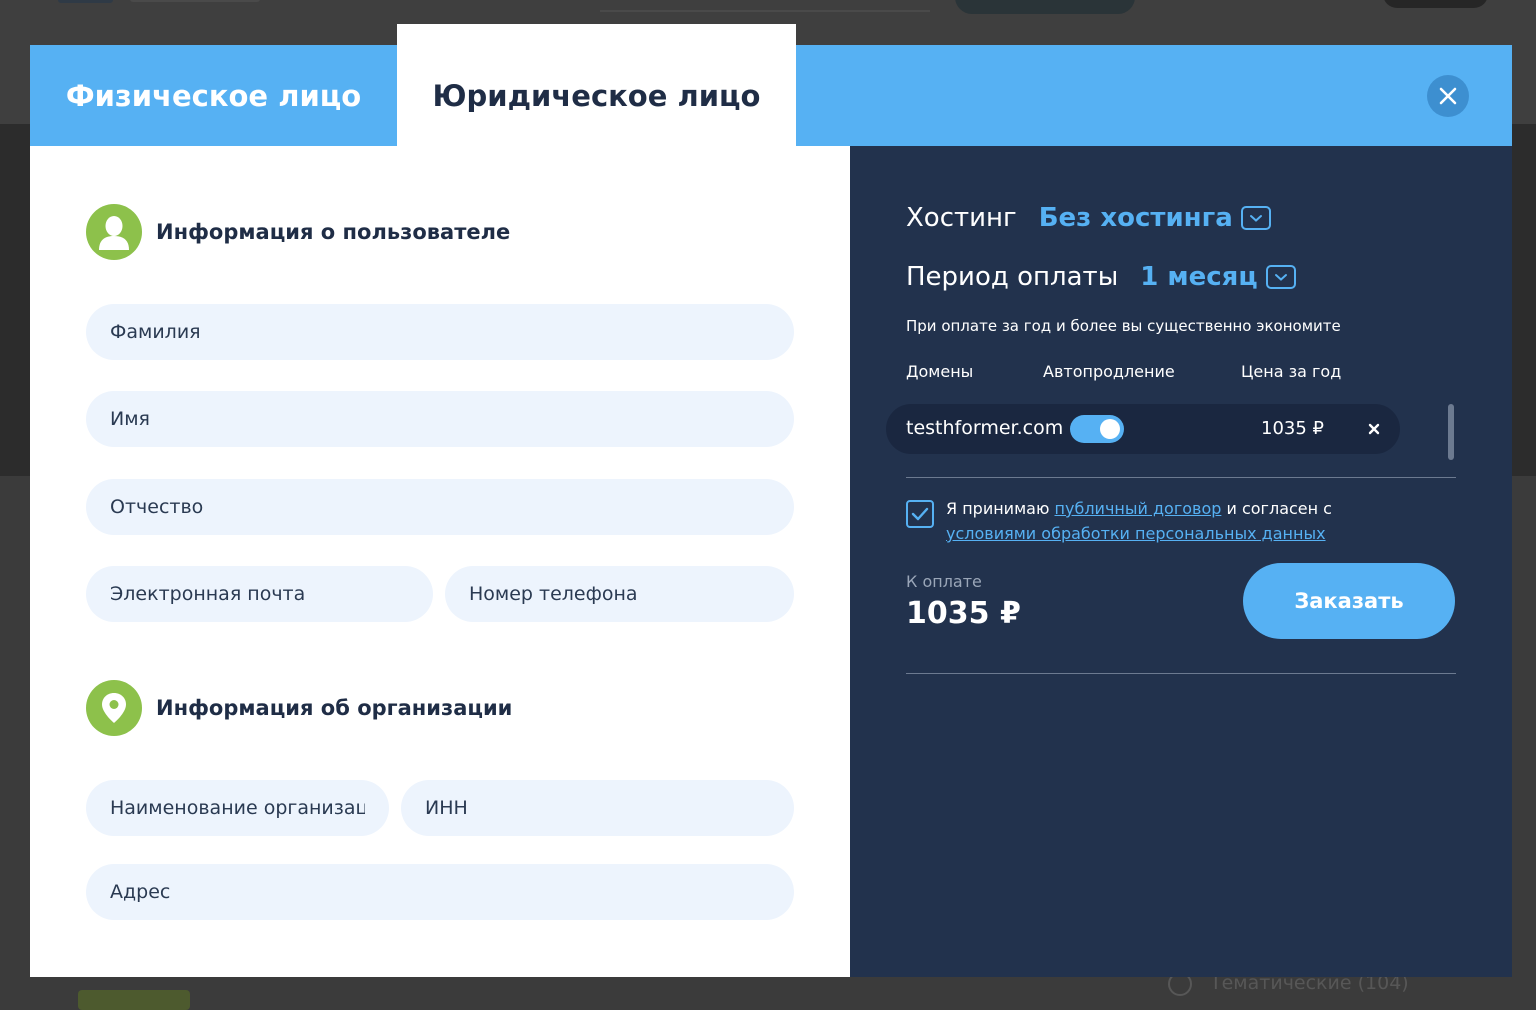 The image size is (1536, 1010). What do you see at coordinates (597, 808) in the screenshot?
I see `inn-field` at bounding box center [597, 808].